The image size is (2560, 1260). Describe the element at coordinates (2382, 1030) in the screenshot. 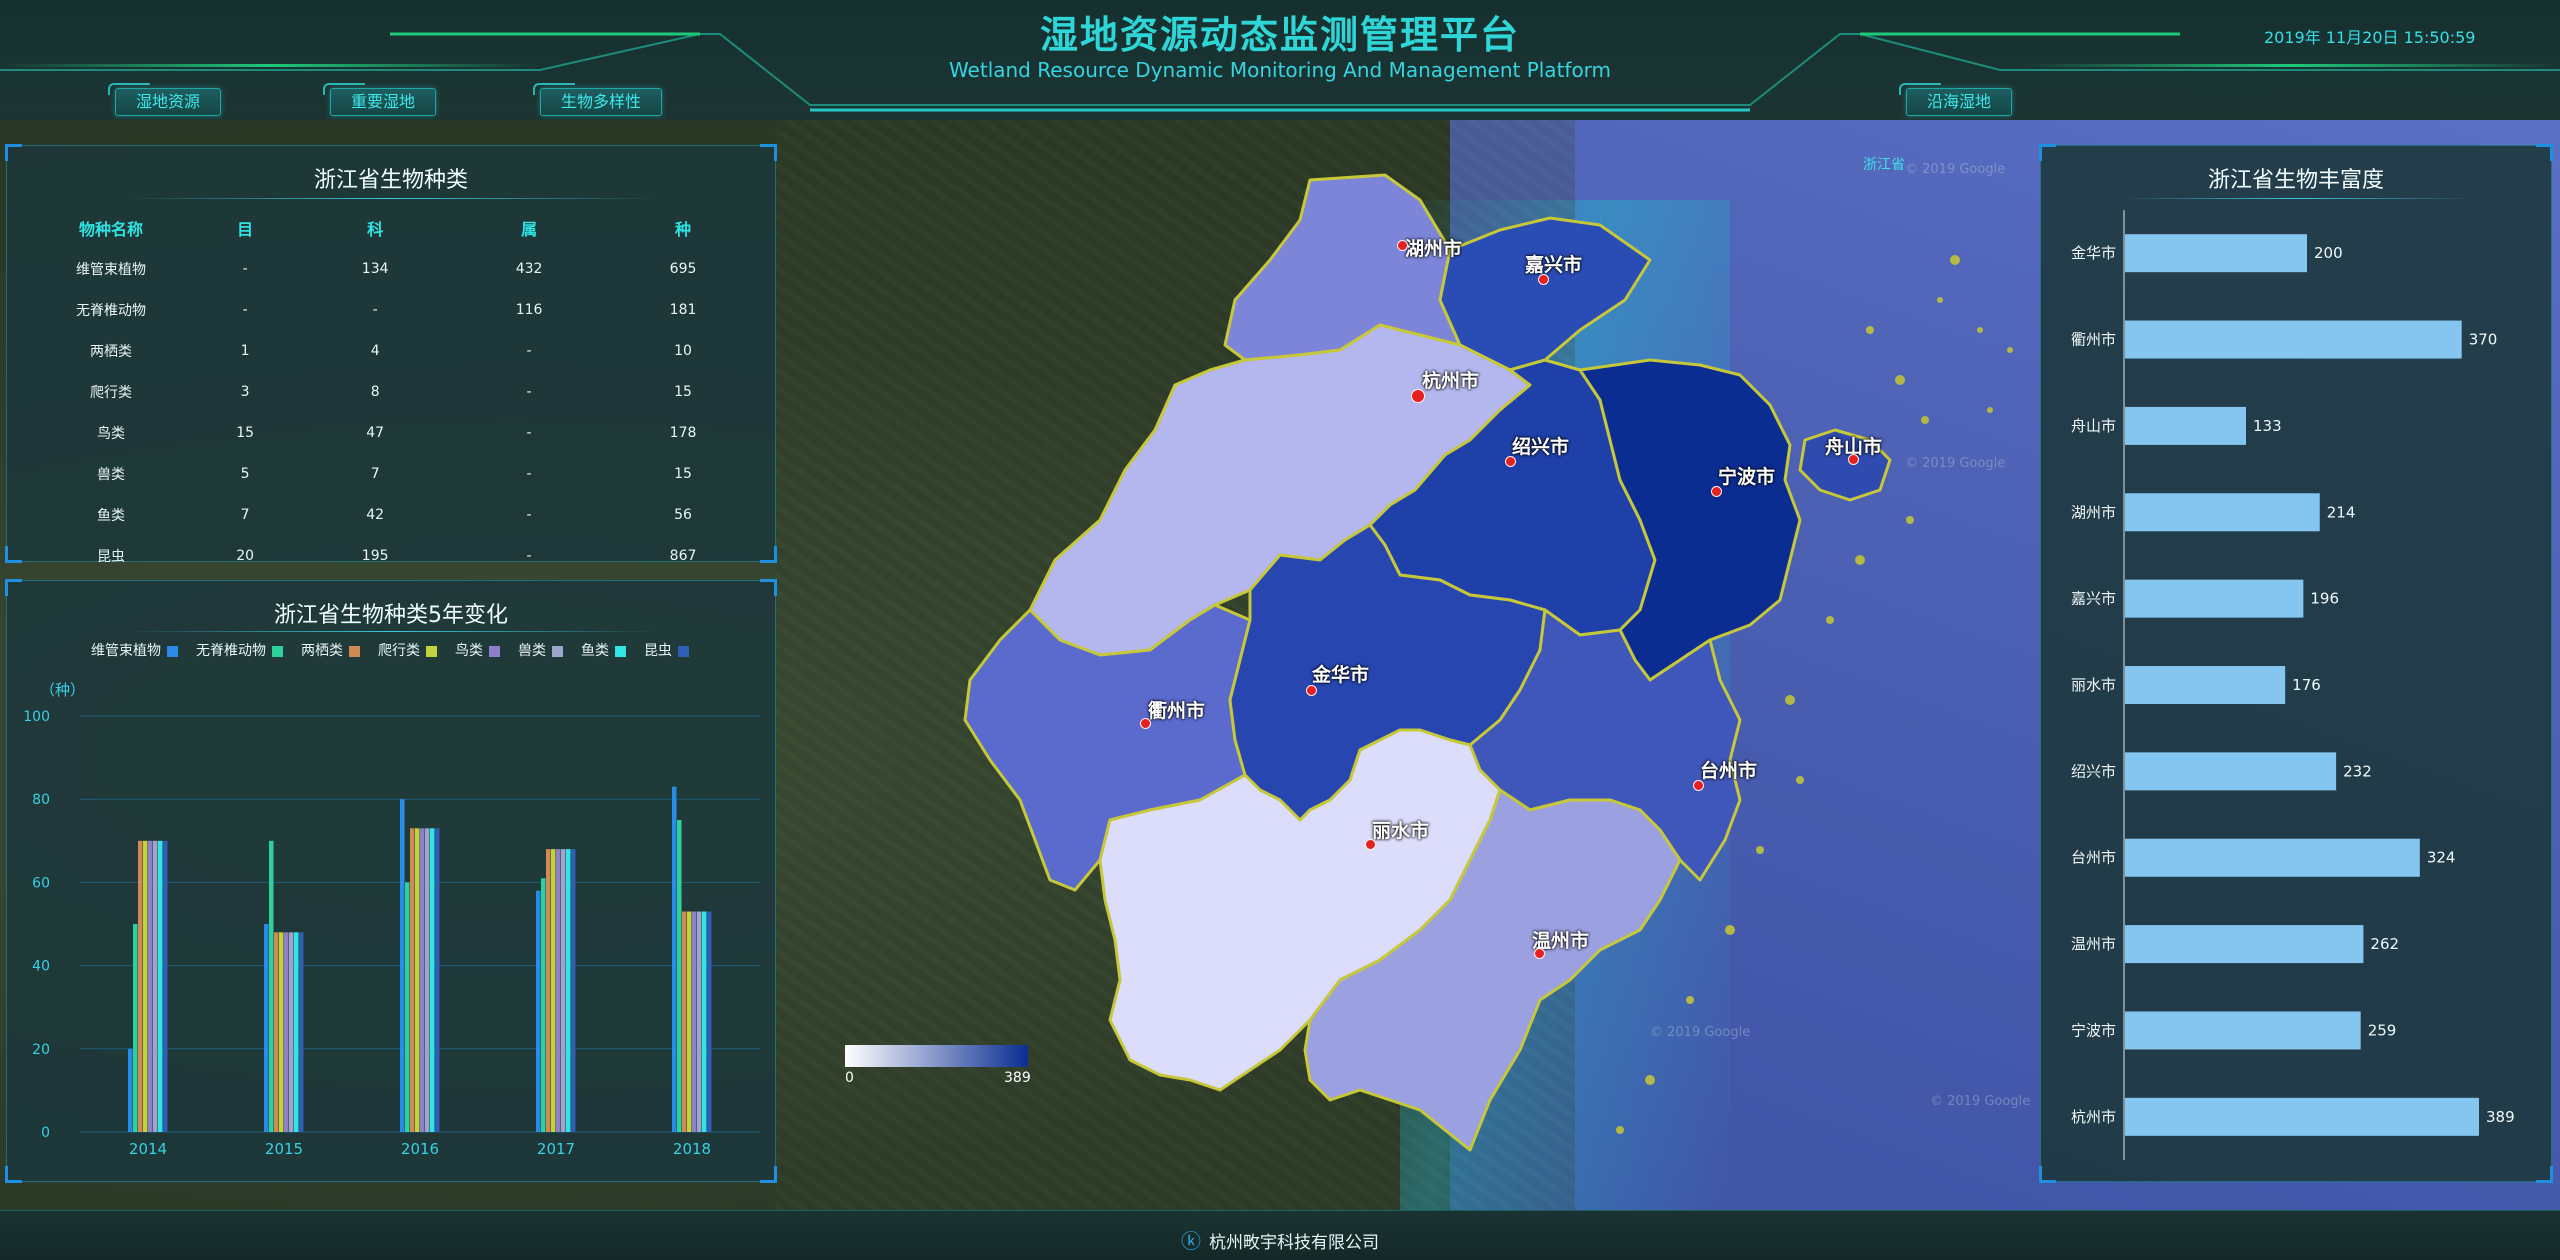

I see `value-label: 259` at that location.